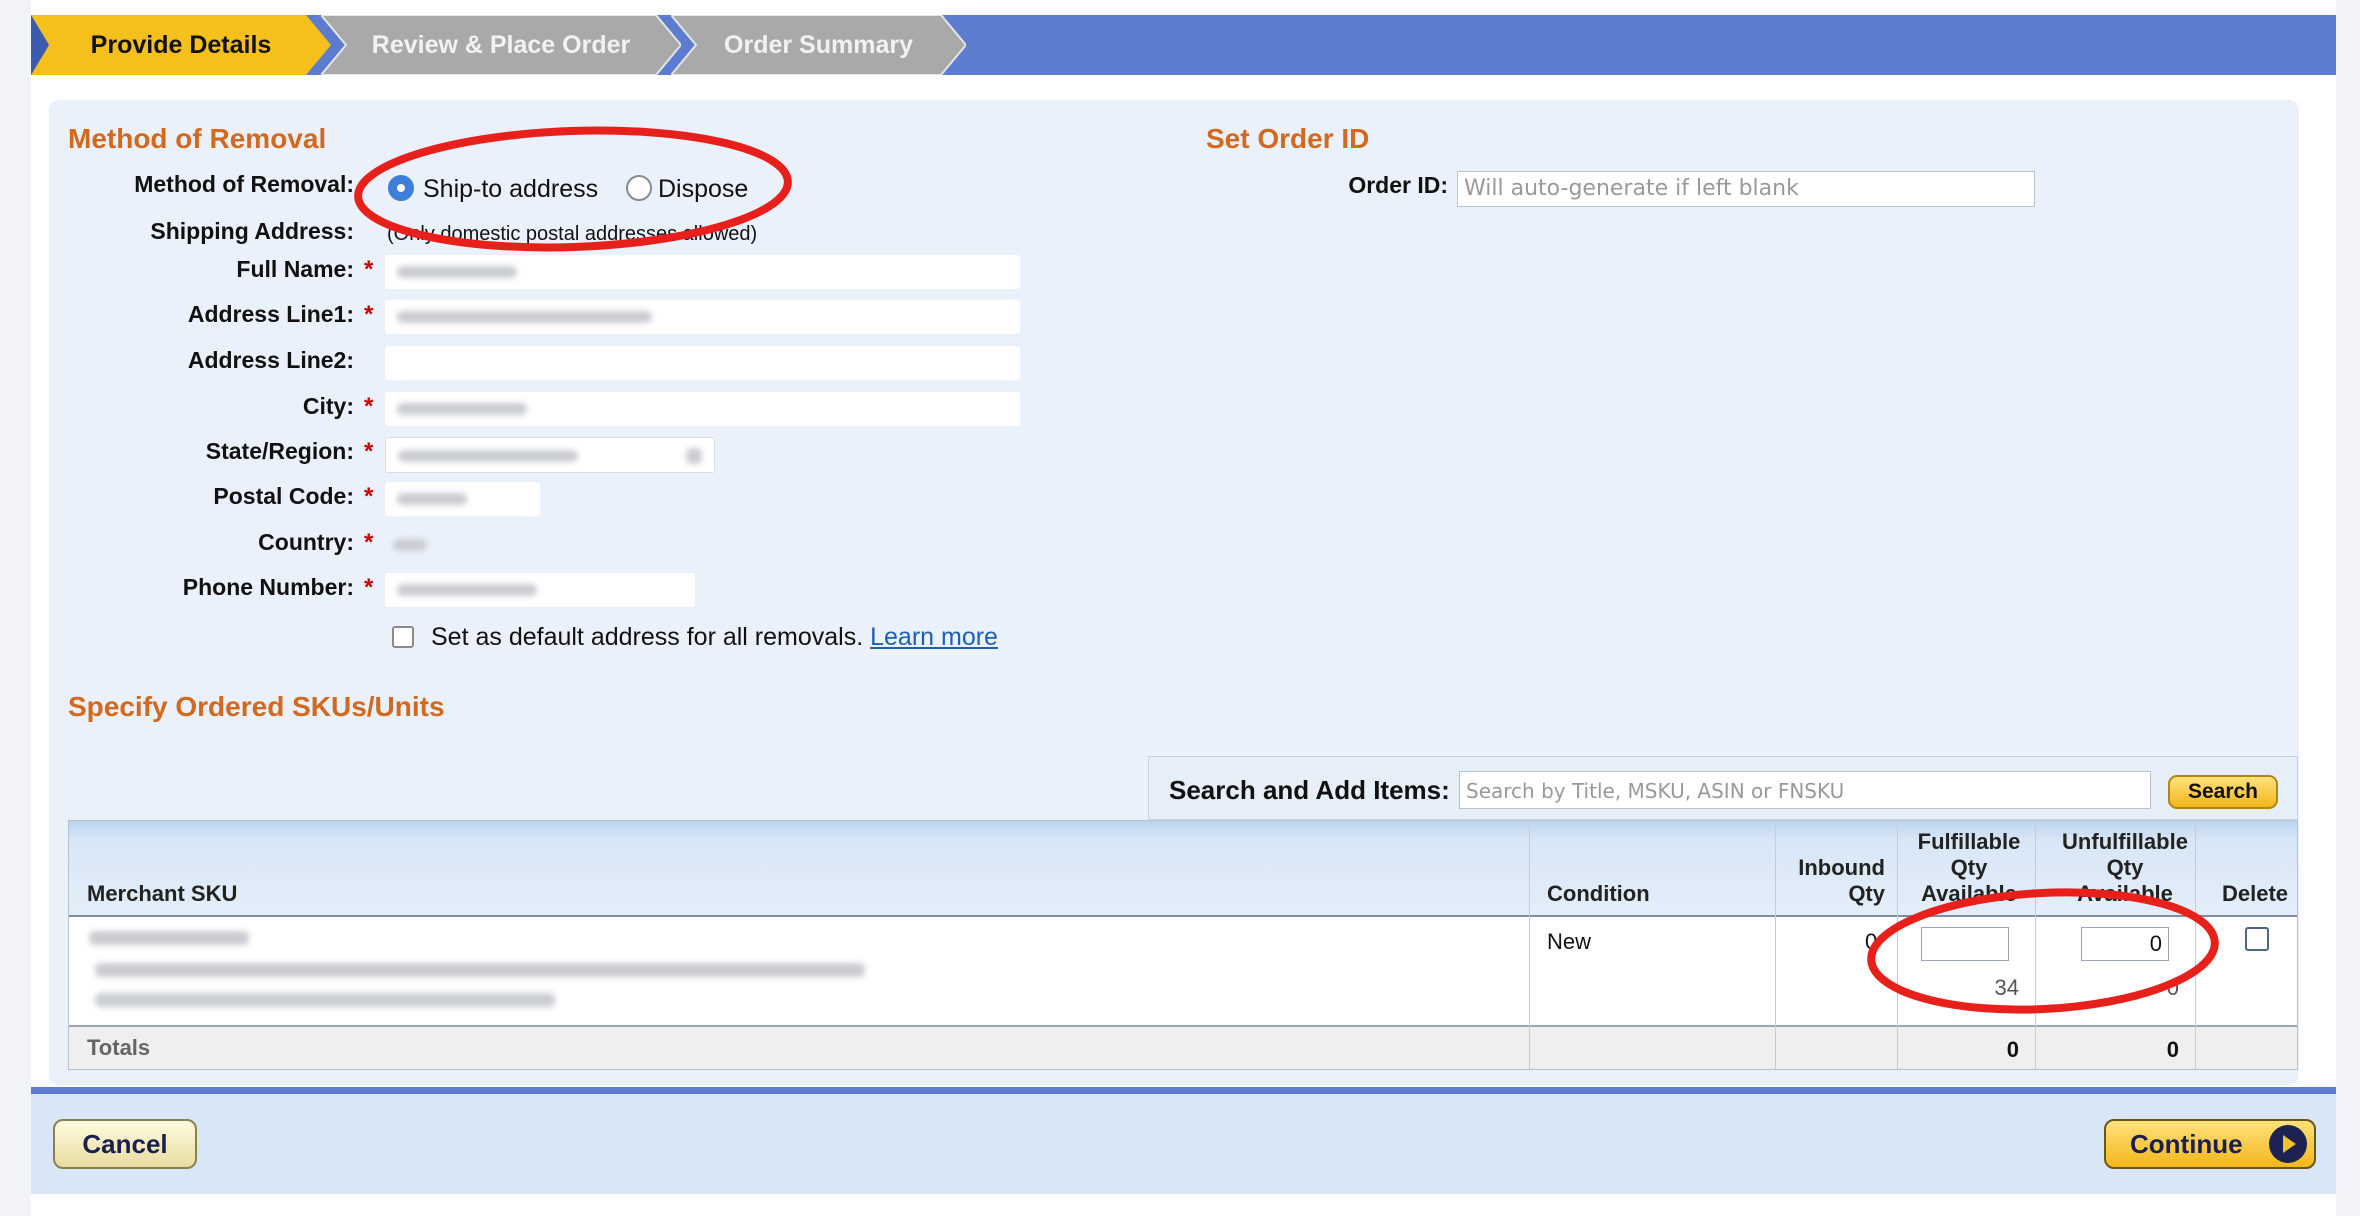  Describe the element at coordinates (1183, 1144) in the screenshot. I see `footer-bar: Cancel Continue` at that location.